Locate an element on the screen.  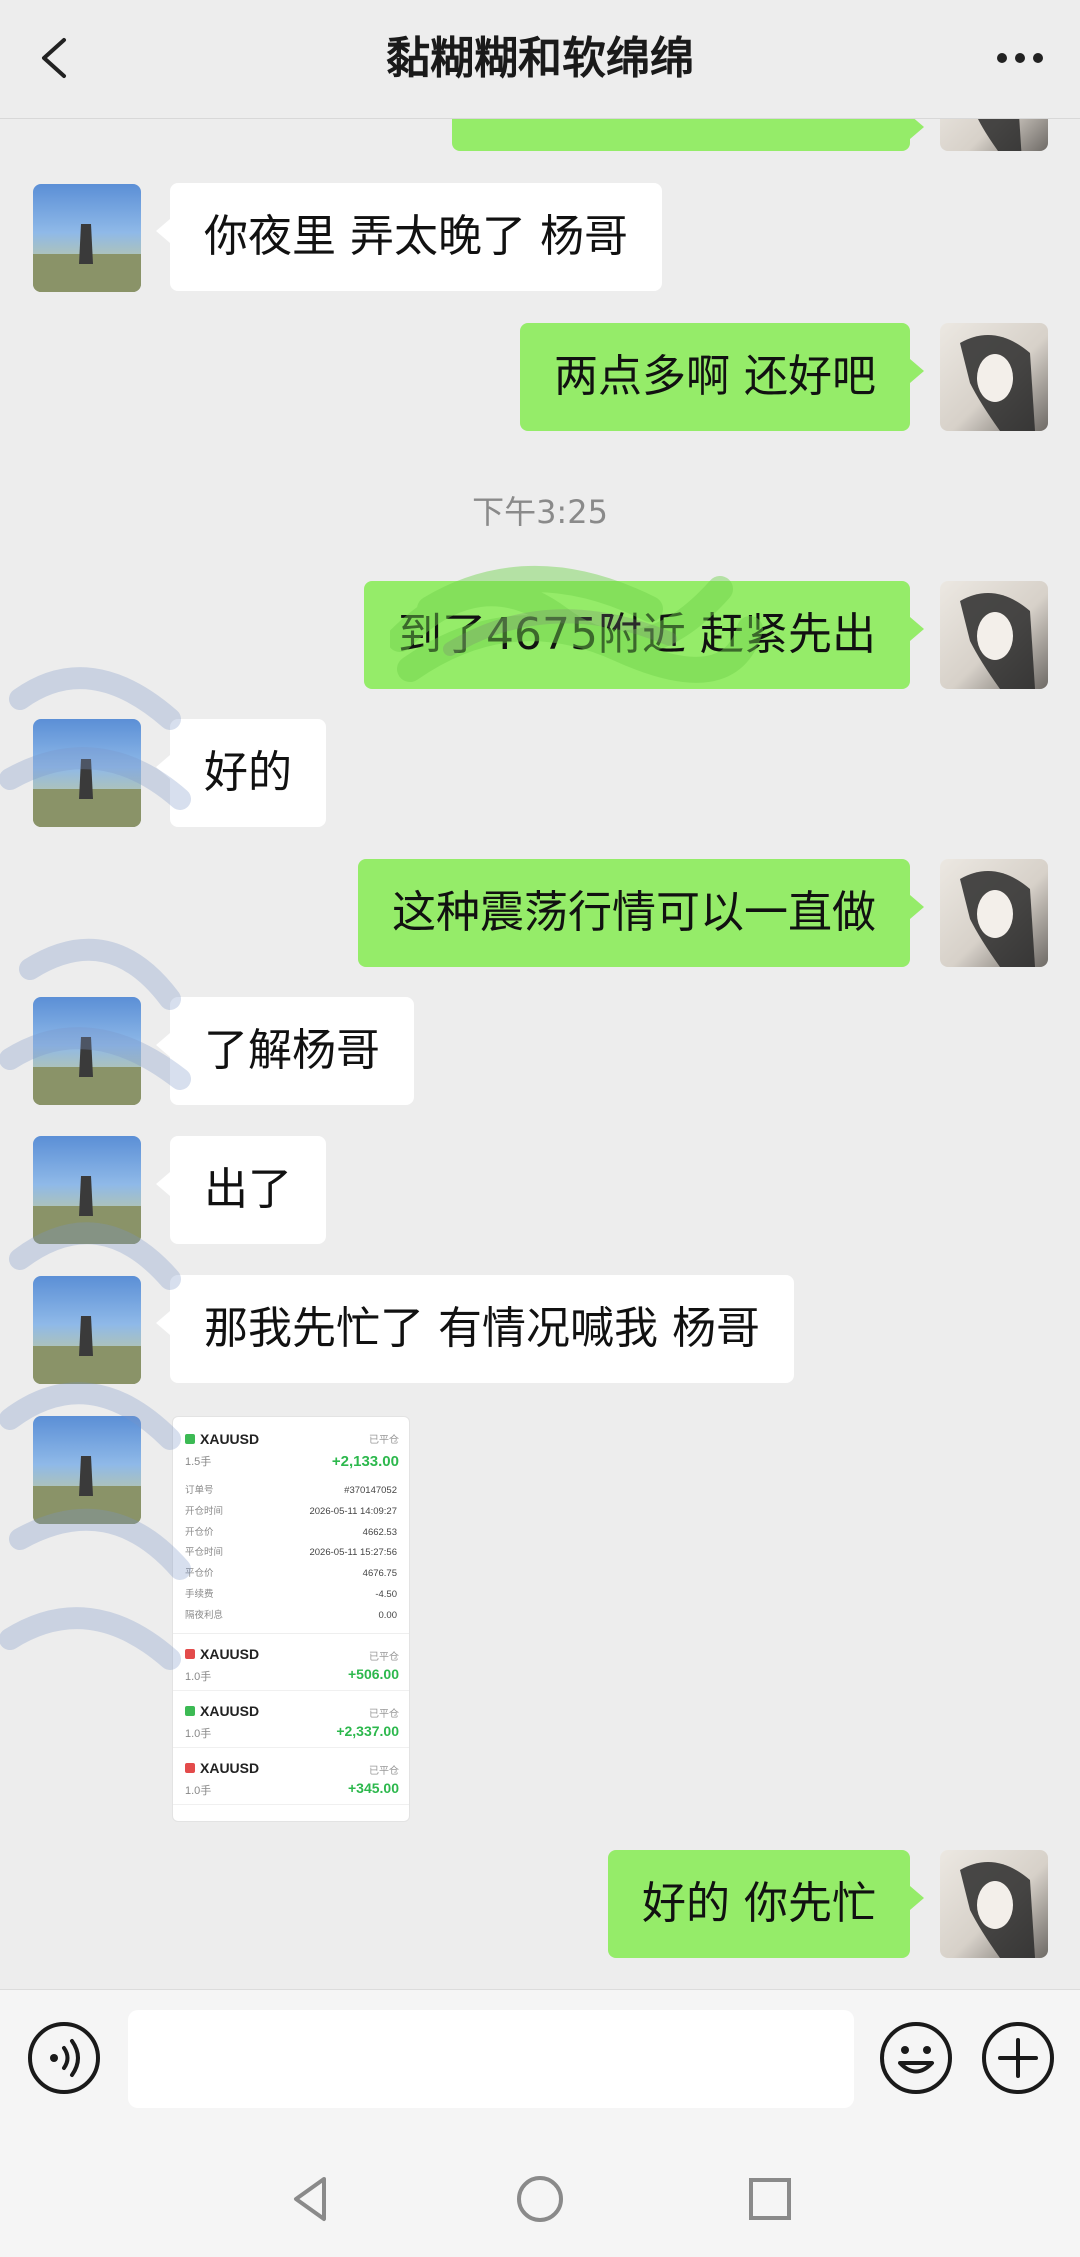
nav-recents-button is located at coordinates (770, 2199).